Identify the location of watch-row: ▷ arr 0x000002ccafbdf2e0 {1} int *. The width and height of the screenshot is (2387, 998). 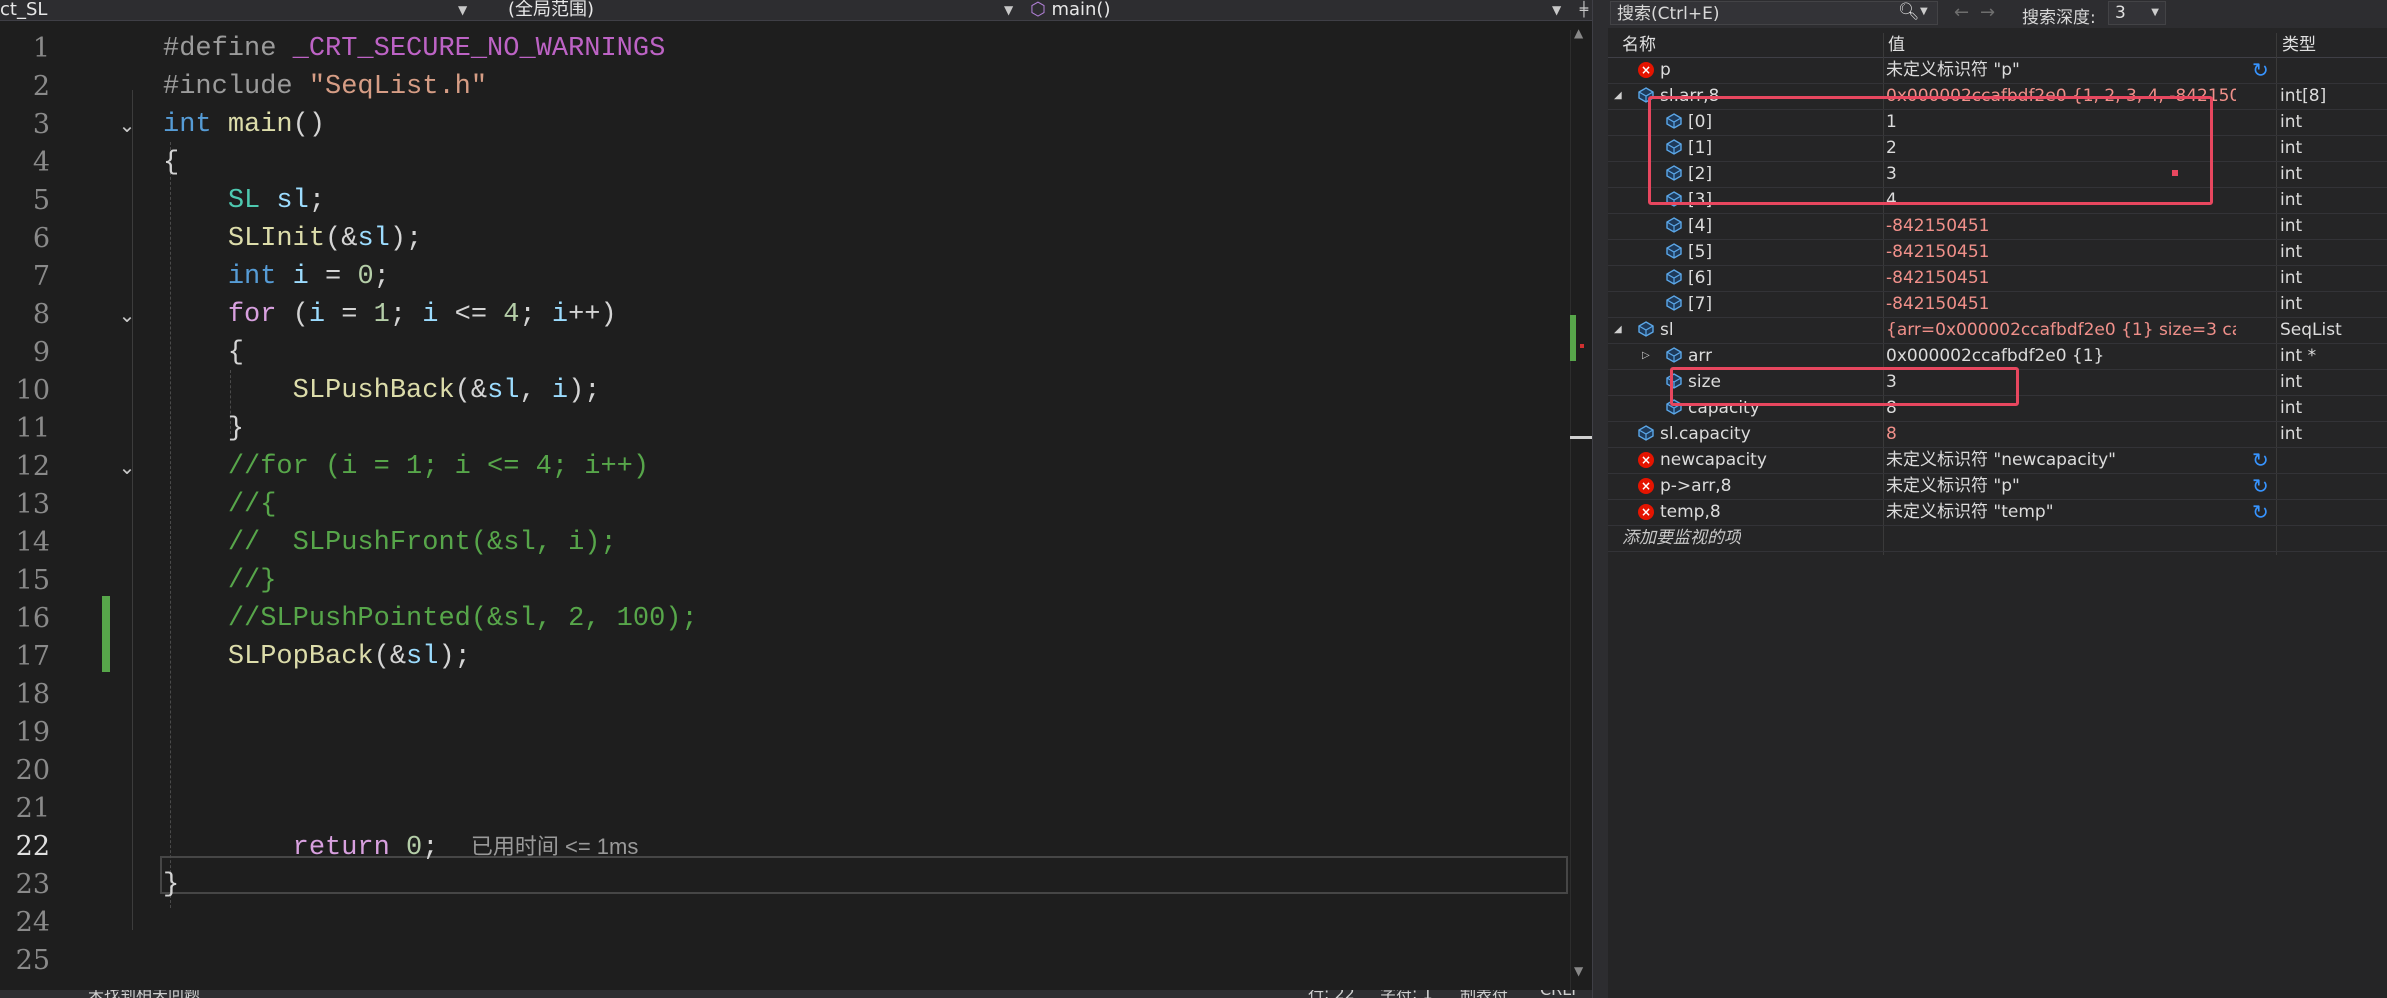
(1997, 356).